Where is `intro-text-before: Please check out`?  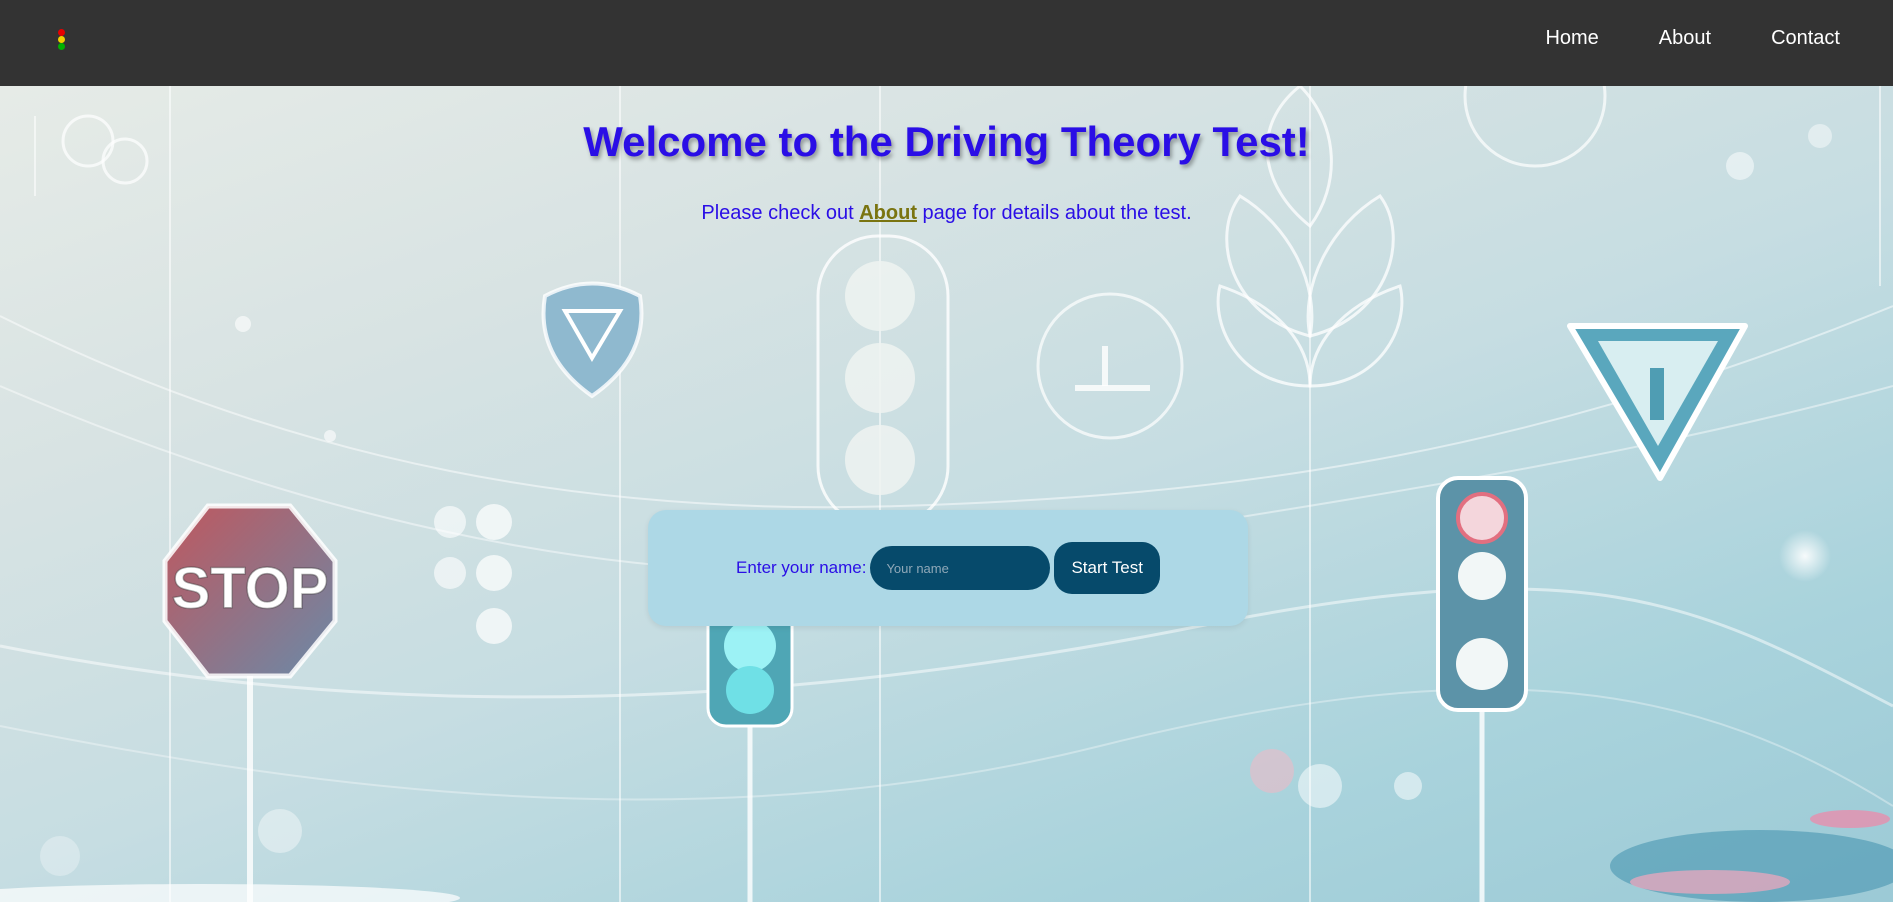
intro-text-before: Please check out is located at coordinates (780, 213).